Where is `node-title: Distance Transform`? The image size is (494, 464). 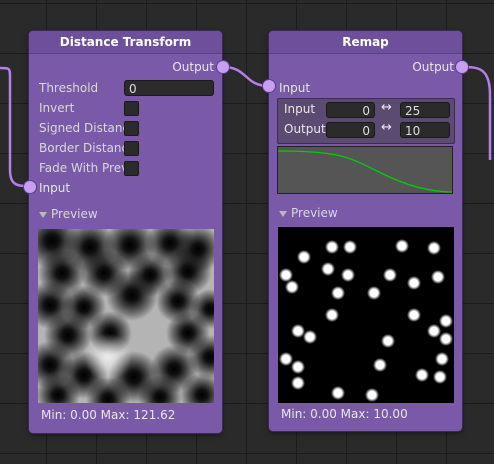 node-title: Distance Transform is located at coordinates (125, 42).